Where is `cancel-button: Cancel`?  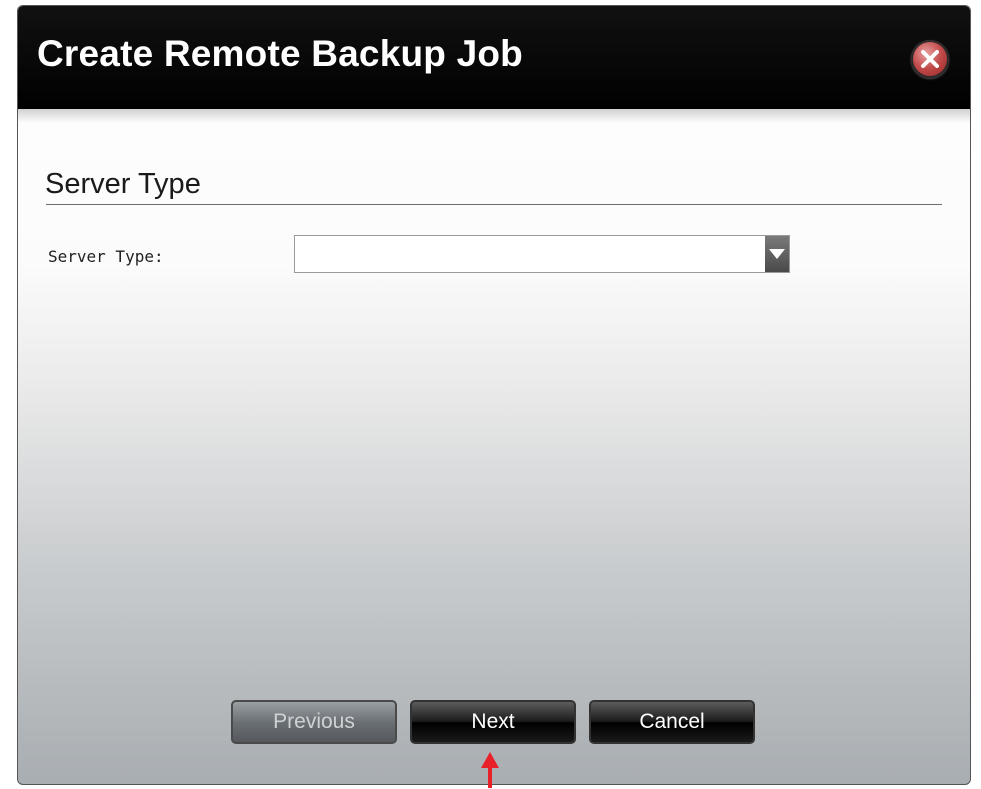
cancel-button: Cancel is located at coordinates (672, 722).